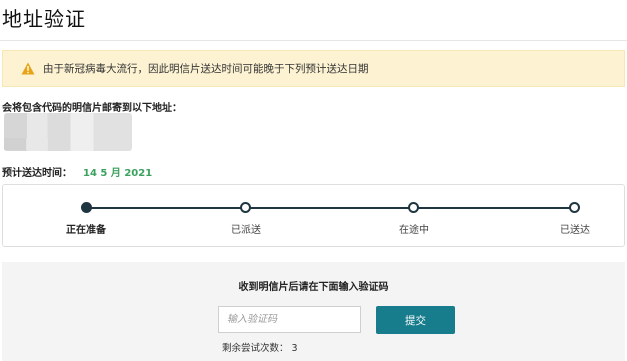  What do you see at coordinates (260, 348) in the screenshot?
I see `remaining-attempts: 剩余尝试次数： 3` at bounding box center [260, 348].